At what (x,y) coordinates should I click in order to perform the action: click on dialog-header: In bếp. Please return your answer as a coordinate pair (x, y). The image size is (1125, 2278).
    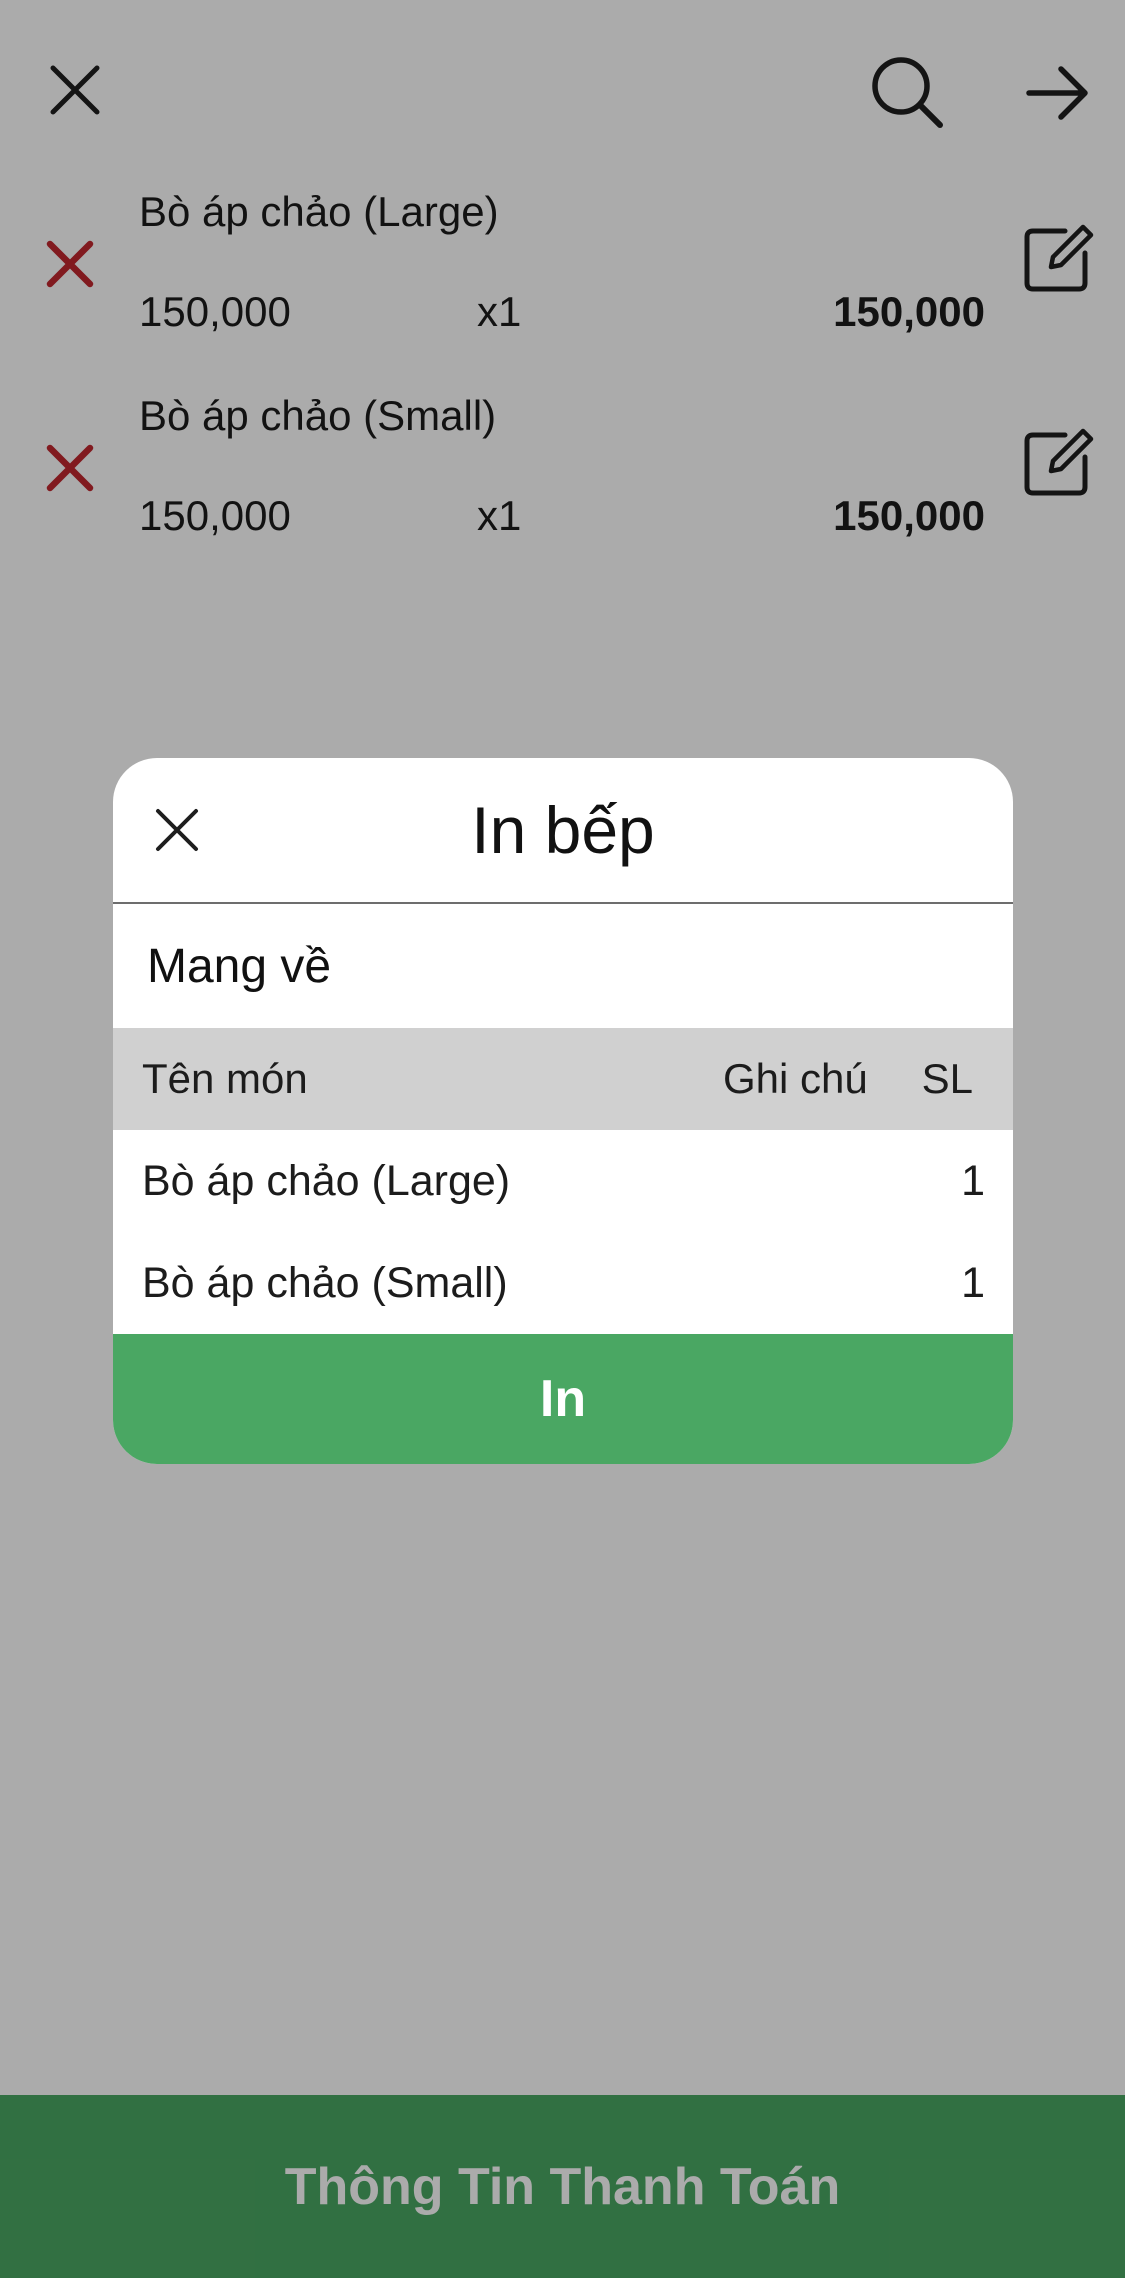
    Looking at the image, I should click on (563, 831).